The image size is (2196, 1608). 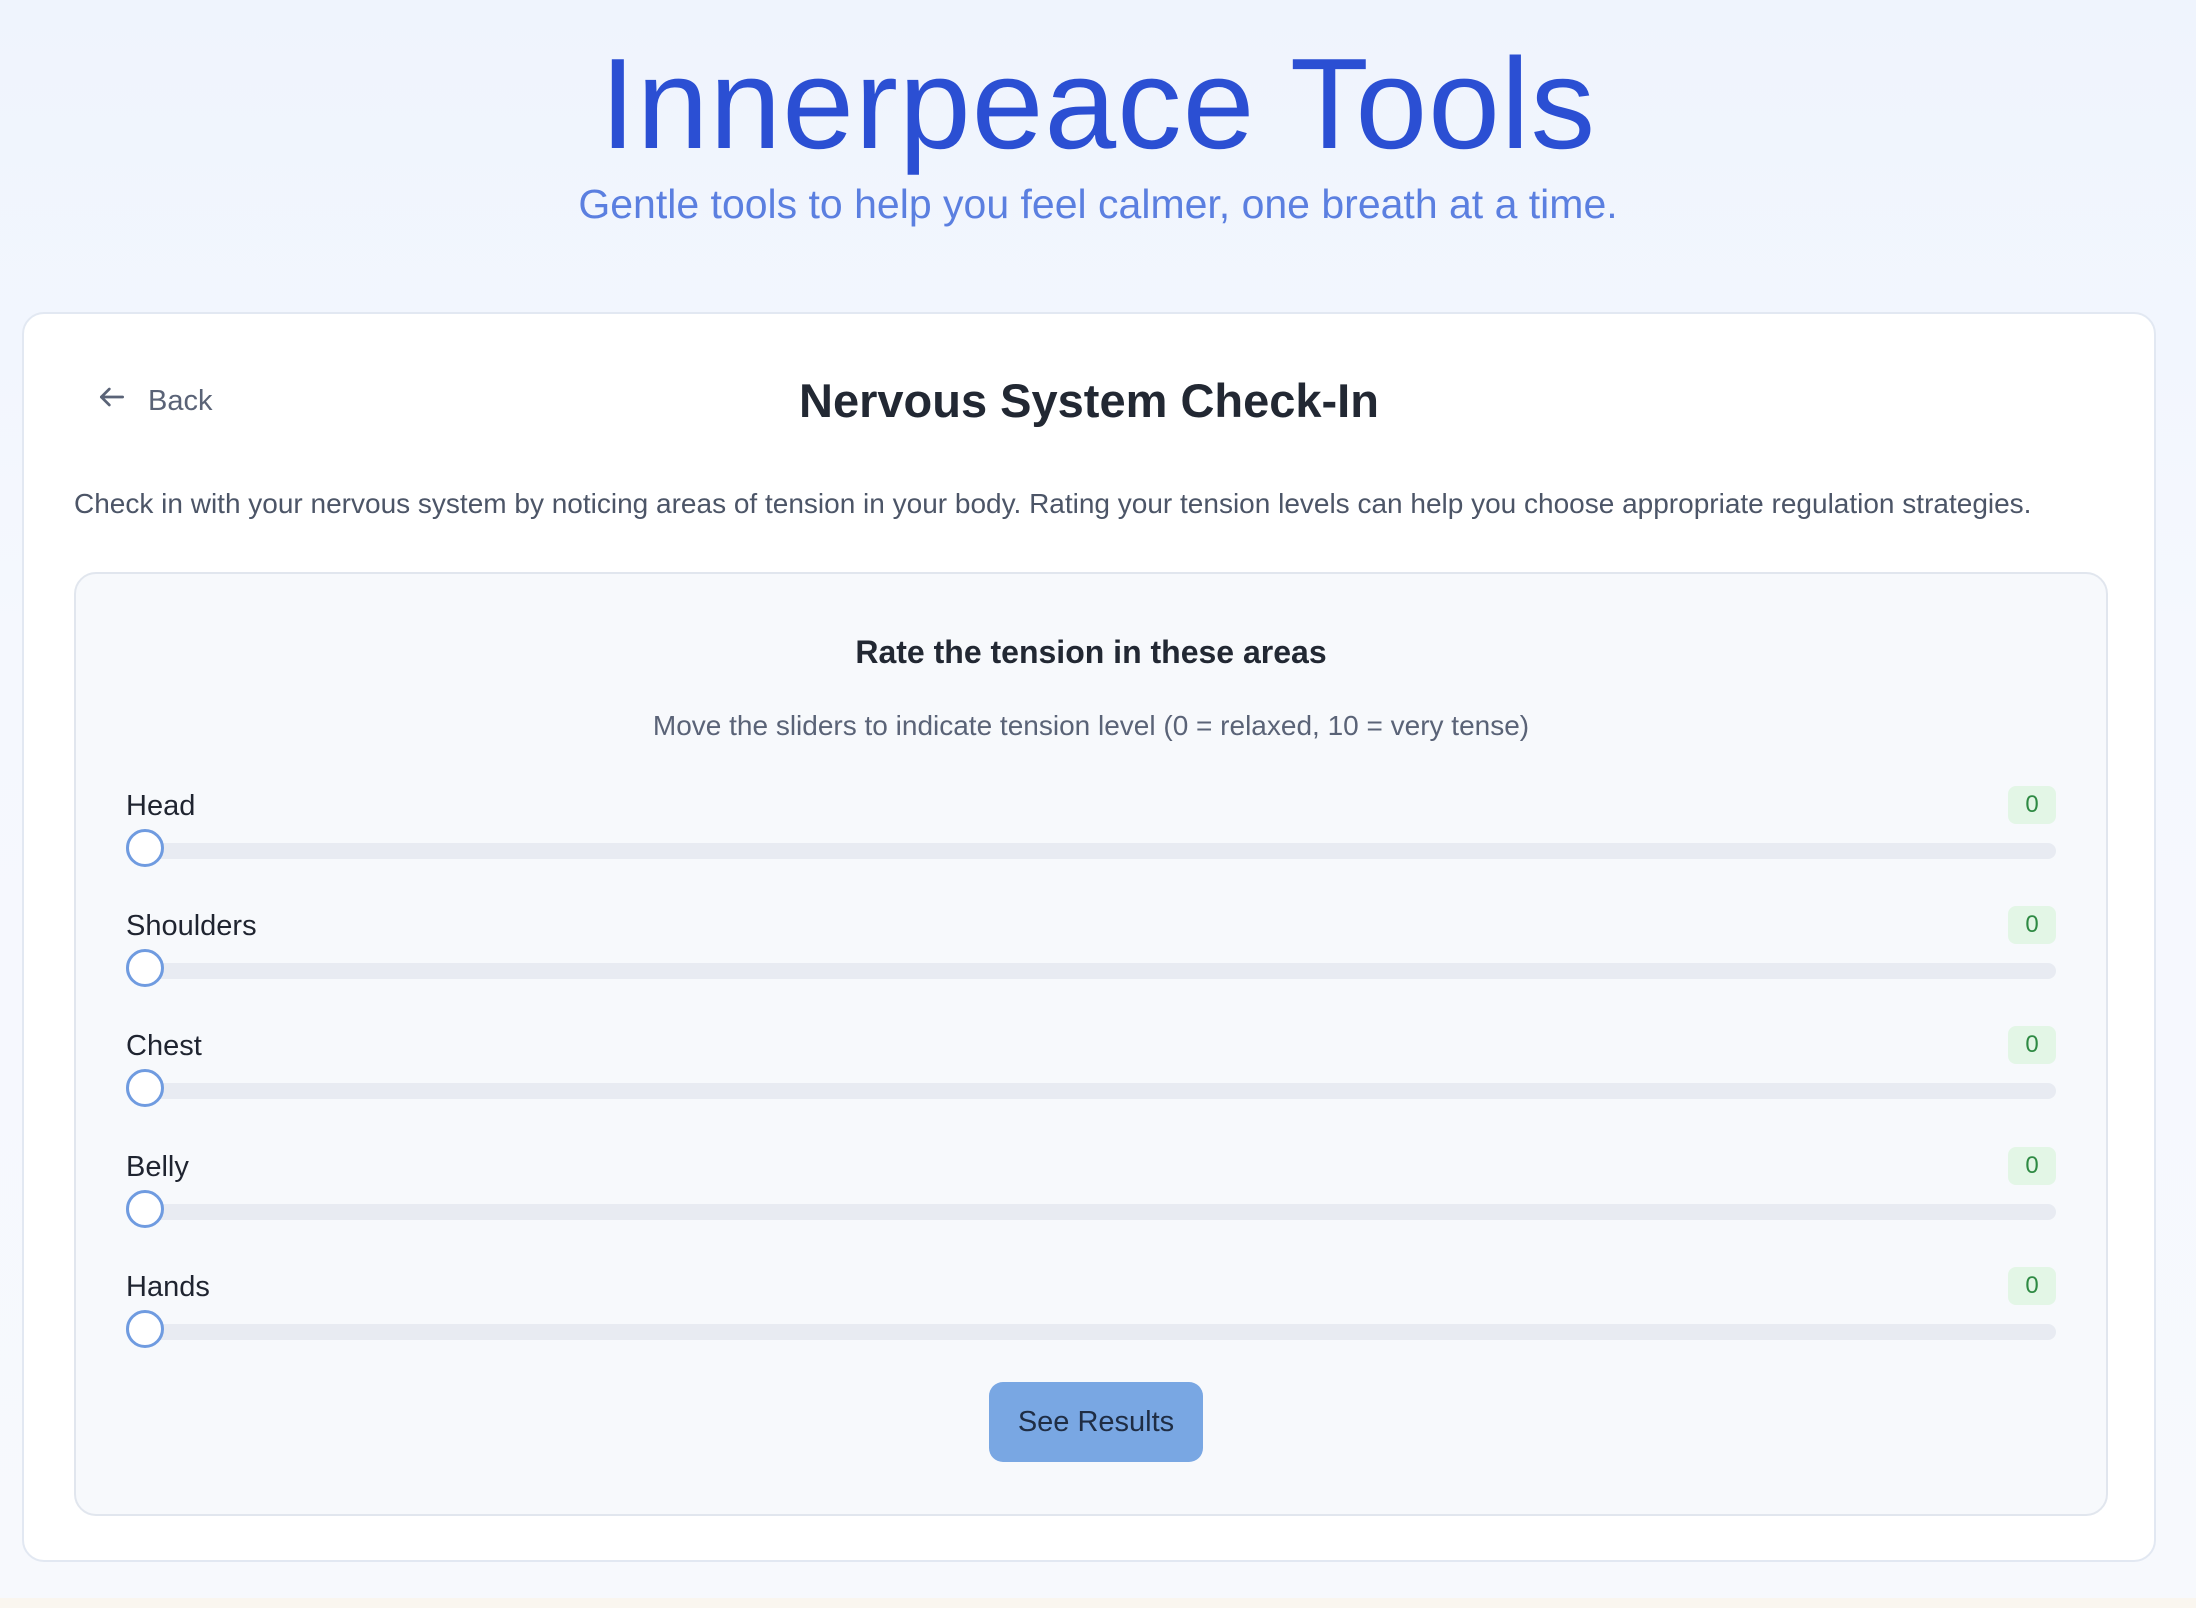 What do you see at coordinates (1089, 400) in the screenshot?
I see `page-title: Nervous System Check-In` at bounding box center [1089, 400].